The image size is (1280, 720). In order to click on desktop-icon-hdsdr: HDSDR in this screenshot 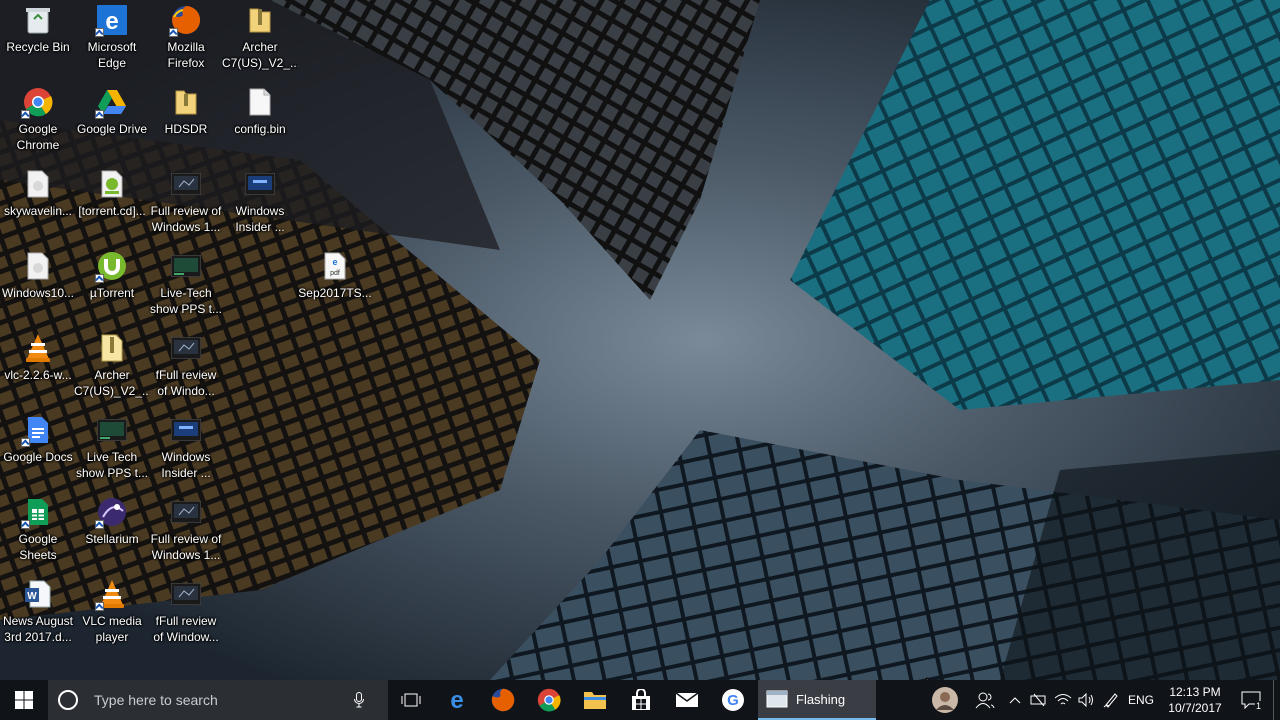, I will do `click(186, 122)`.